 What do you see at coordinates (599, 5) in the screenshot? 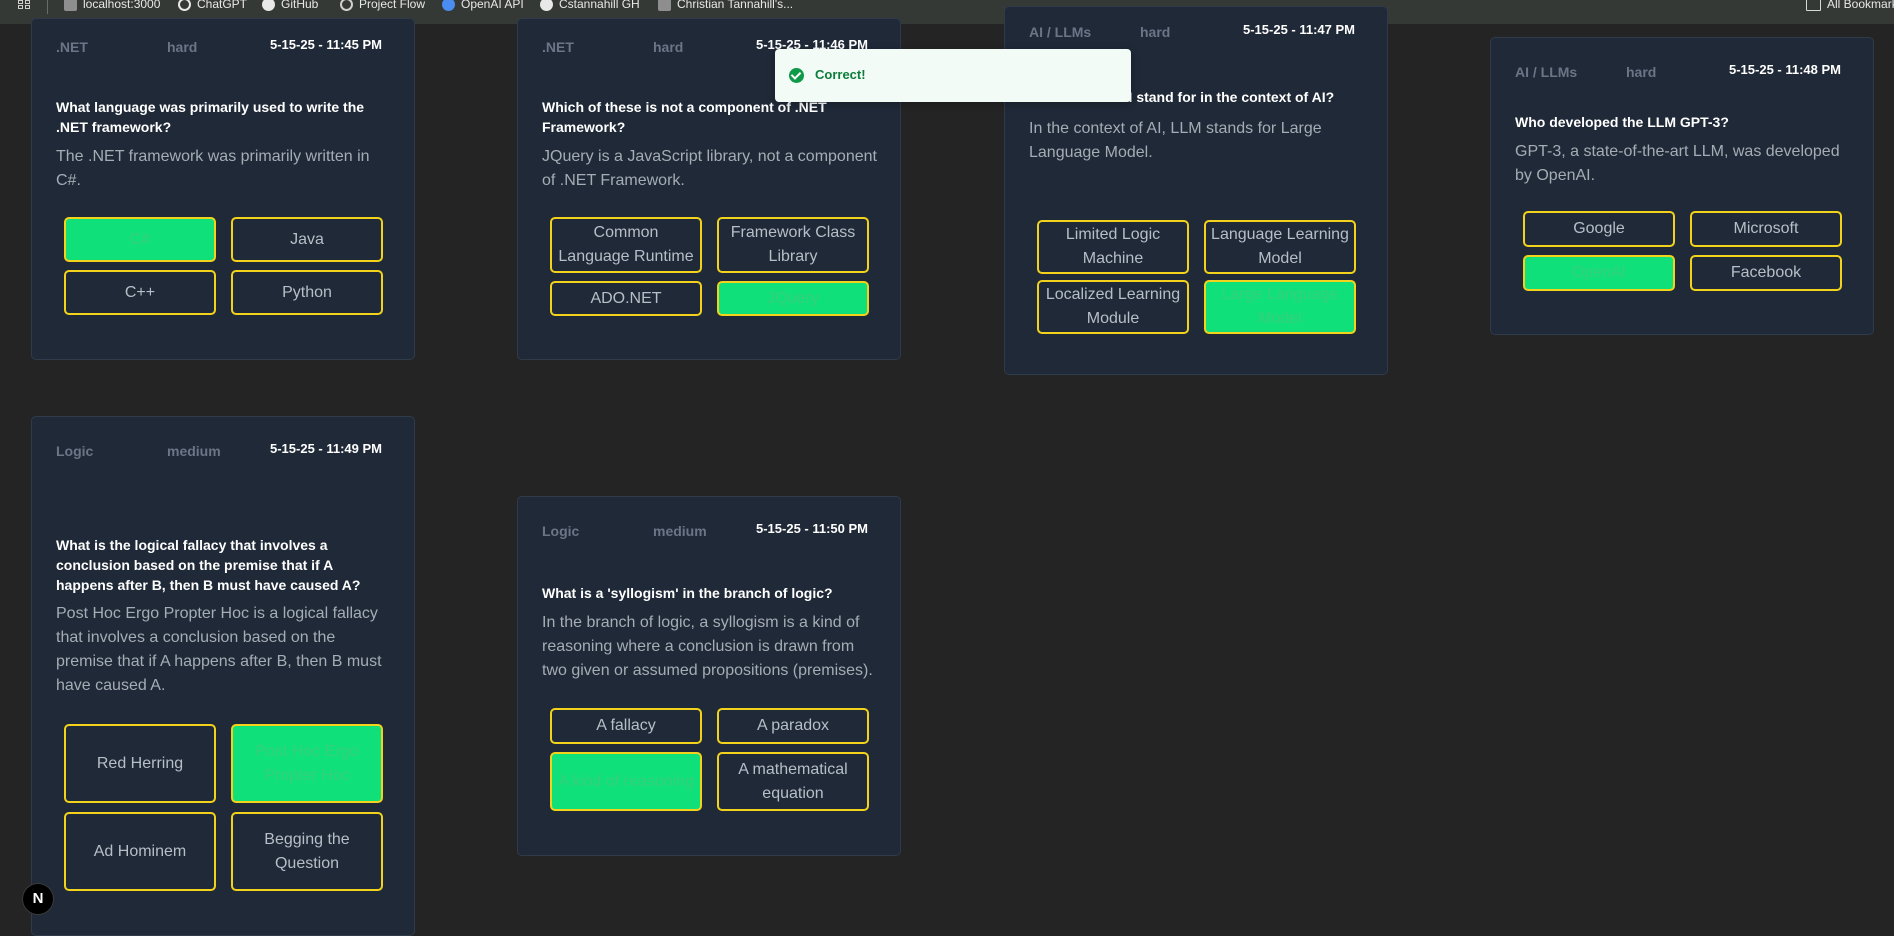
I see `bookmark-label: Cstannahill GH` at bounding box center [599, 5].